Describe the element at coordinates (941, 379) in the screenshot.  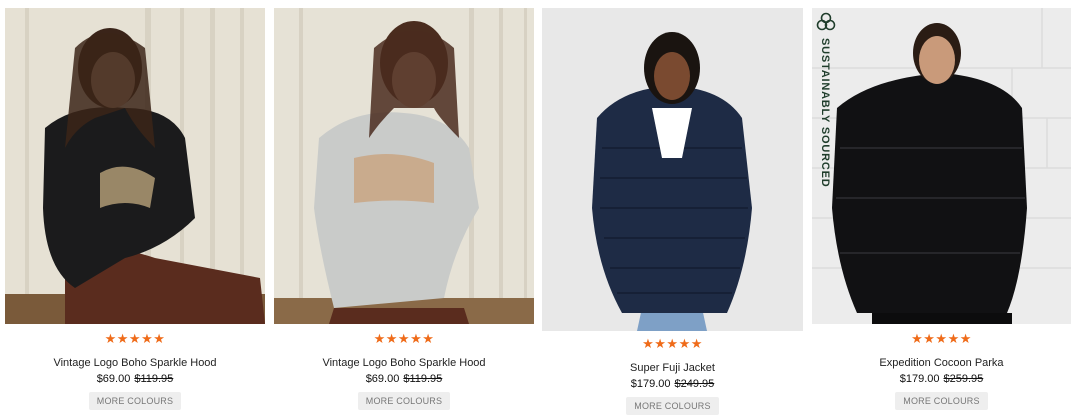
I see `price-row: $179.00 $259.95` at that location.